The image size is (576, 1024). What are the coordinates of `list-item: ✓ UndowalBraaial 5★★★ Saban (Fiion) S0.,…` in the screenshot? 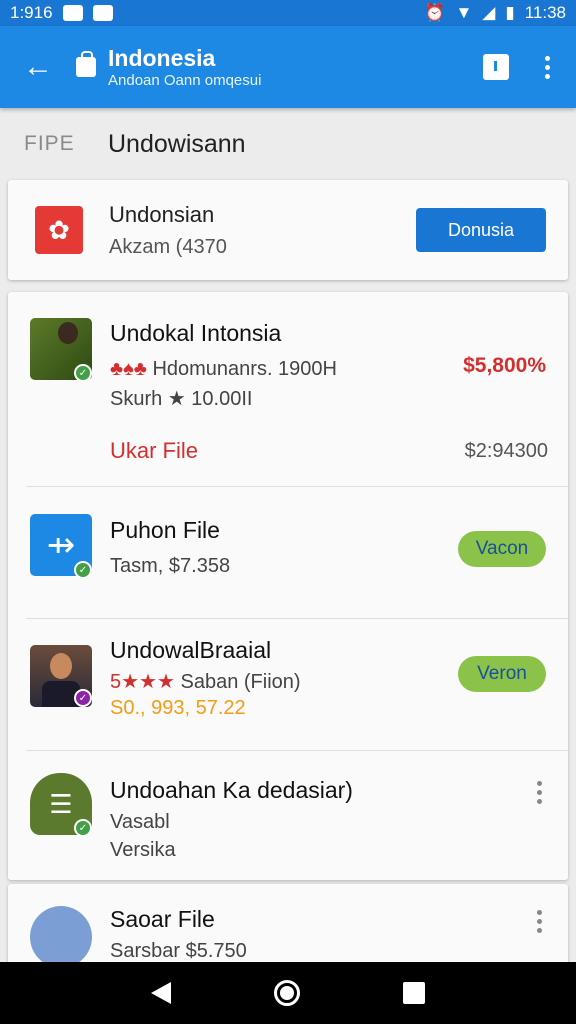 It's located at (288, 684).